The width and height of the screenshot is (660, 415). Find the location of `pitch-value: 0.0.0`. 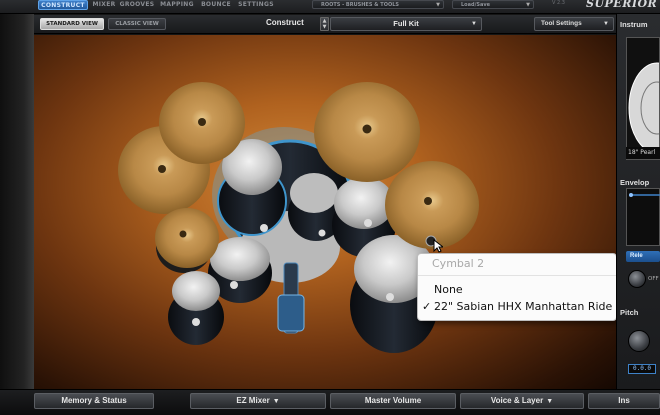

pitch-value: 0.0.0 is located at coordinates (642, 369).